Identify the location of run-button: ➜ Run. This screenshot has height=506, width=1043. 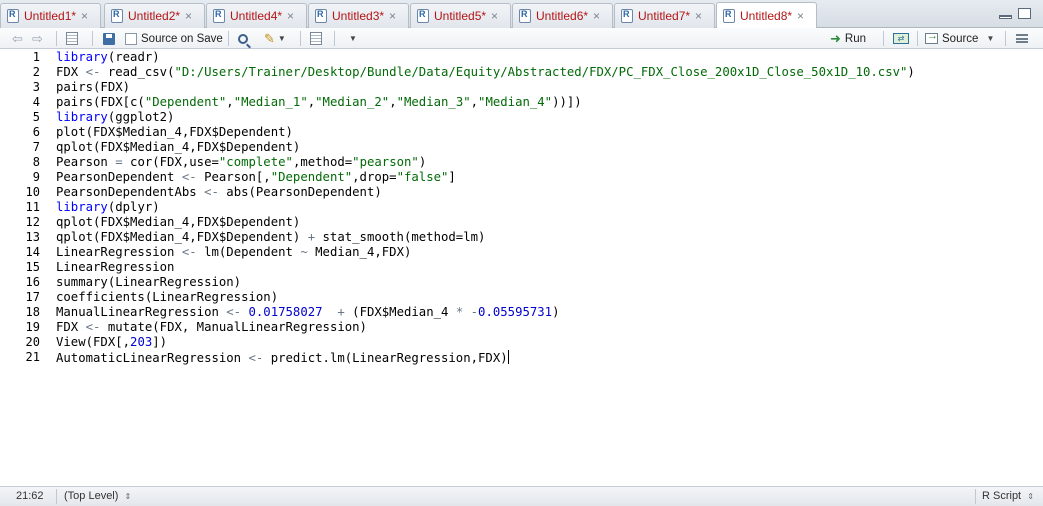
(848, 38).